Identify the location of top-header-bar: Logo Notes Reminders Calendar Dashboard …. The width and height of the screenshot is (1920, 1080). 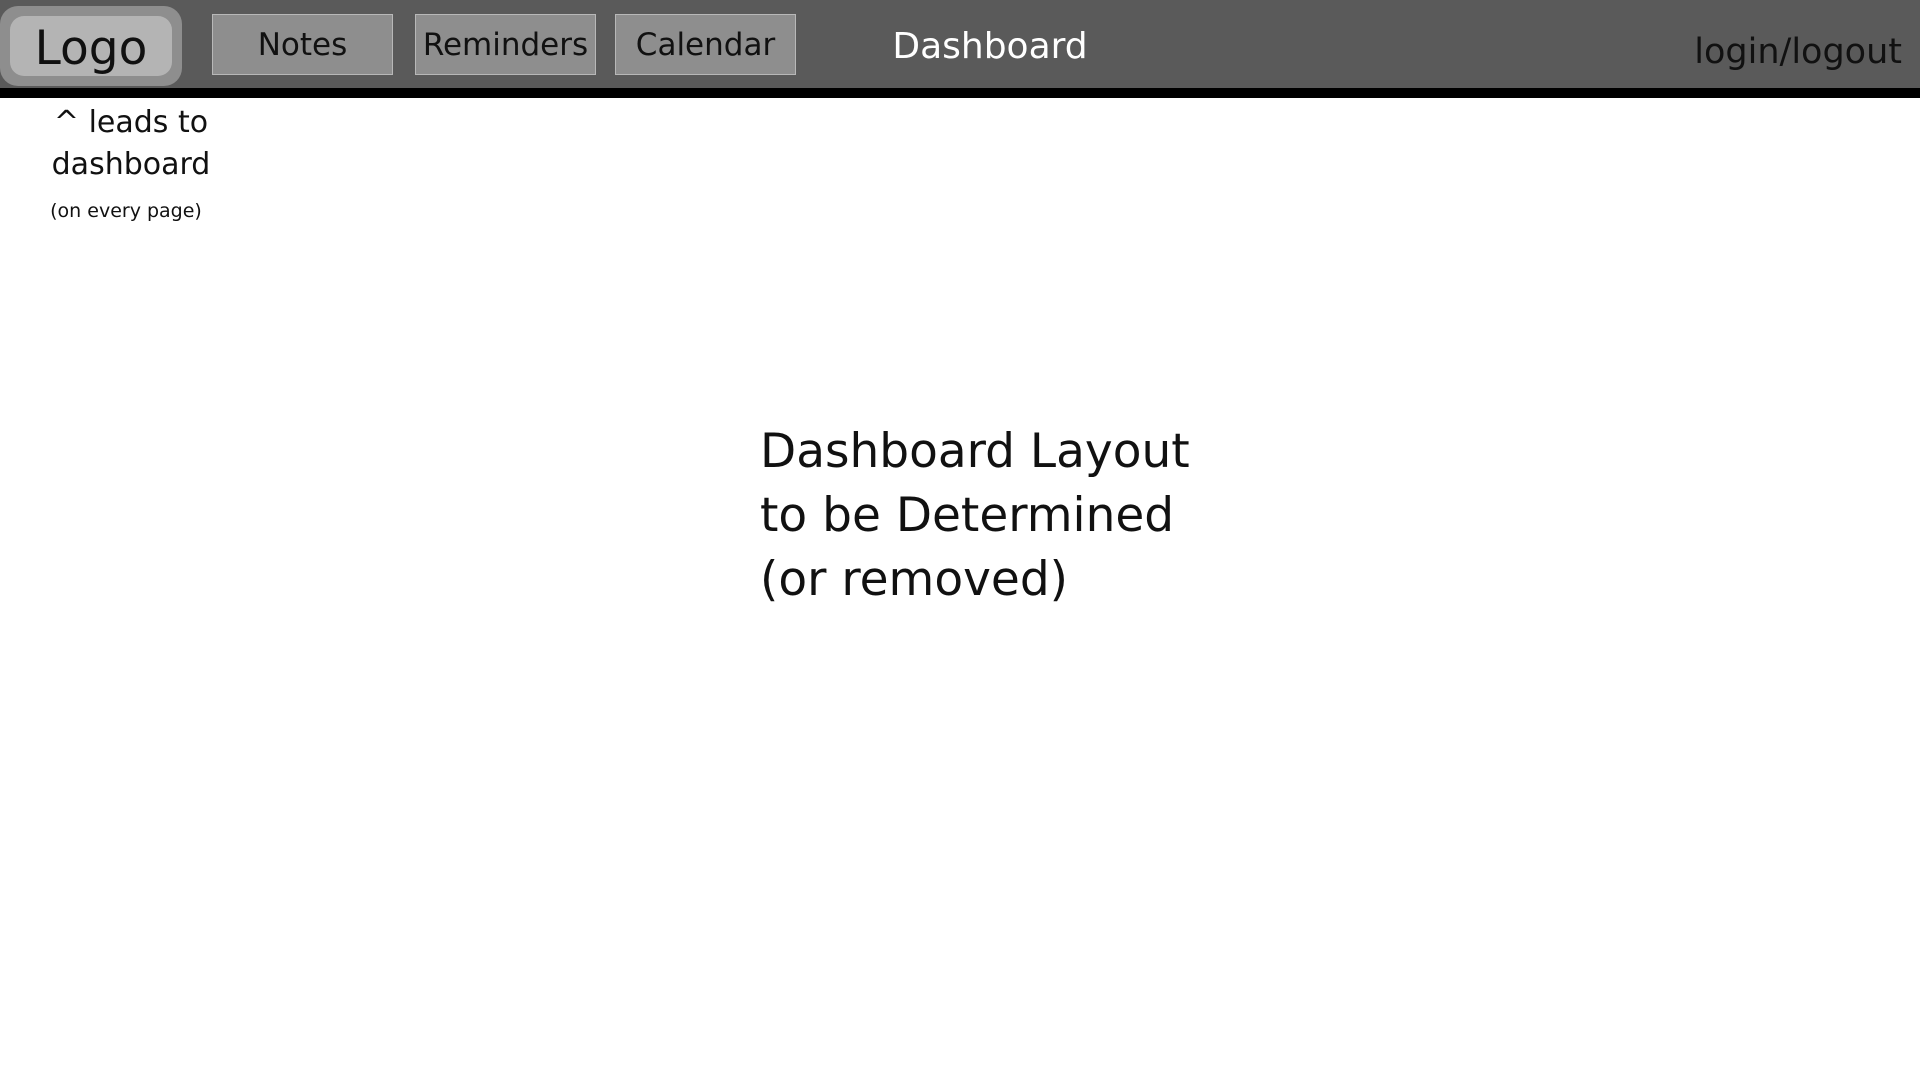
(960, 44).